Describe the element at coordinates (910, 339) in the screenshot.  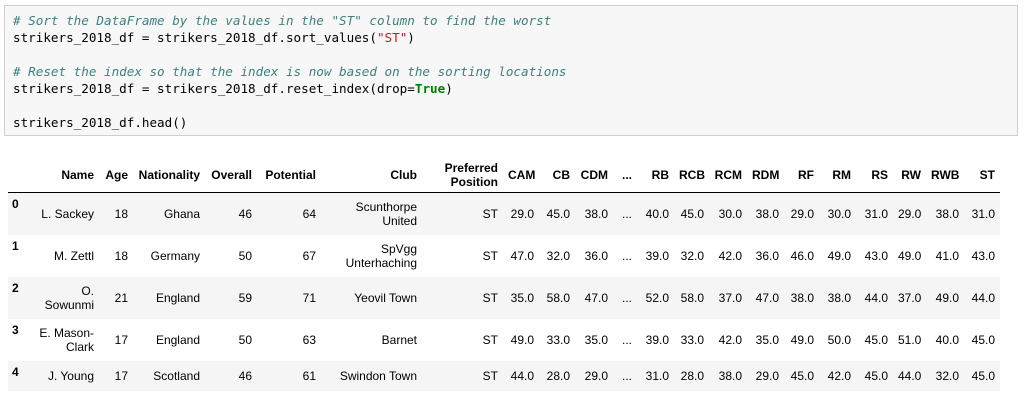
I see `table-cell: 51.0` at that location.